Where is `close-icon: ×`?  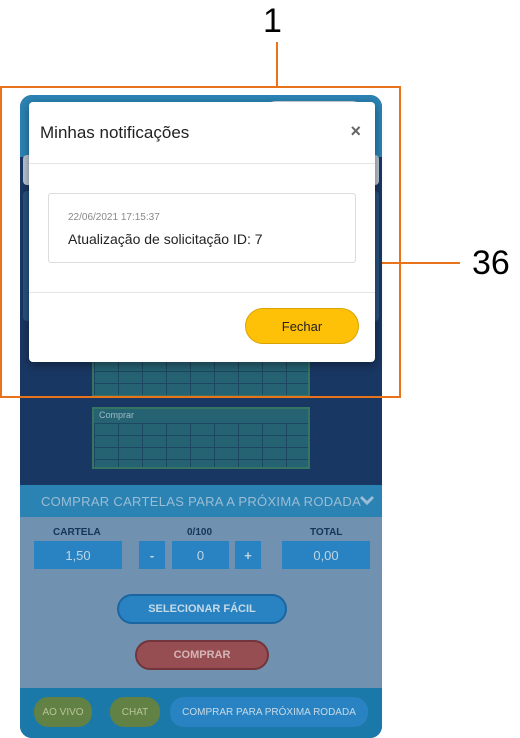 close-icon: × is located at coordinates (355, 131).